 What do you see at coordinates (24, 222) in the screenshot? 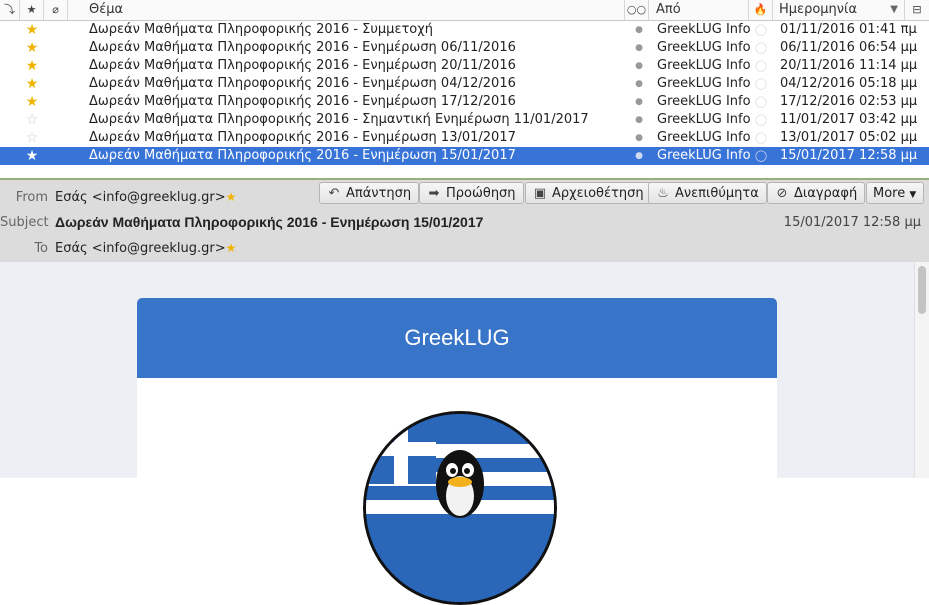
I see `subject-label: Subject` at bounding box center [24, 222].